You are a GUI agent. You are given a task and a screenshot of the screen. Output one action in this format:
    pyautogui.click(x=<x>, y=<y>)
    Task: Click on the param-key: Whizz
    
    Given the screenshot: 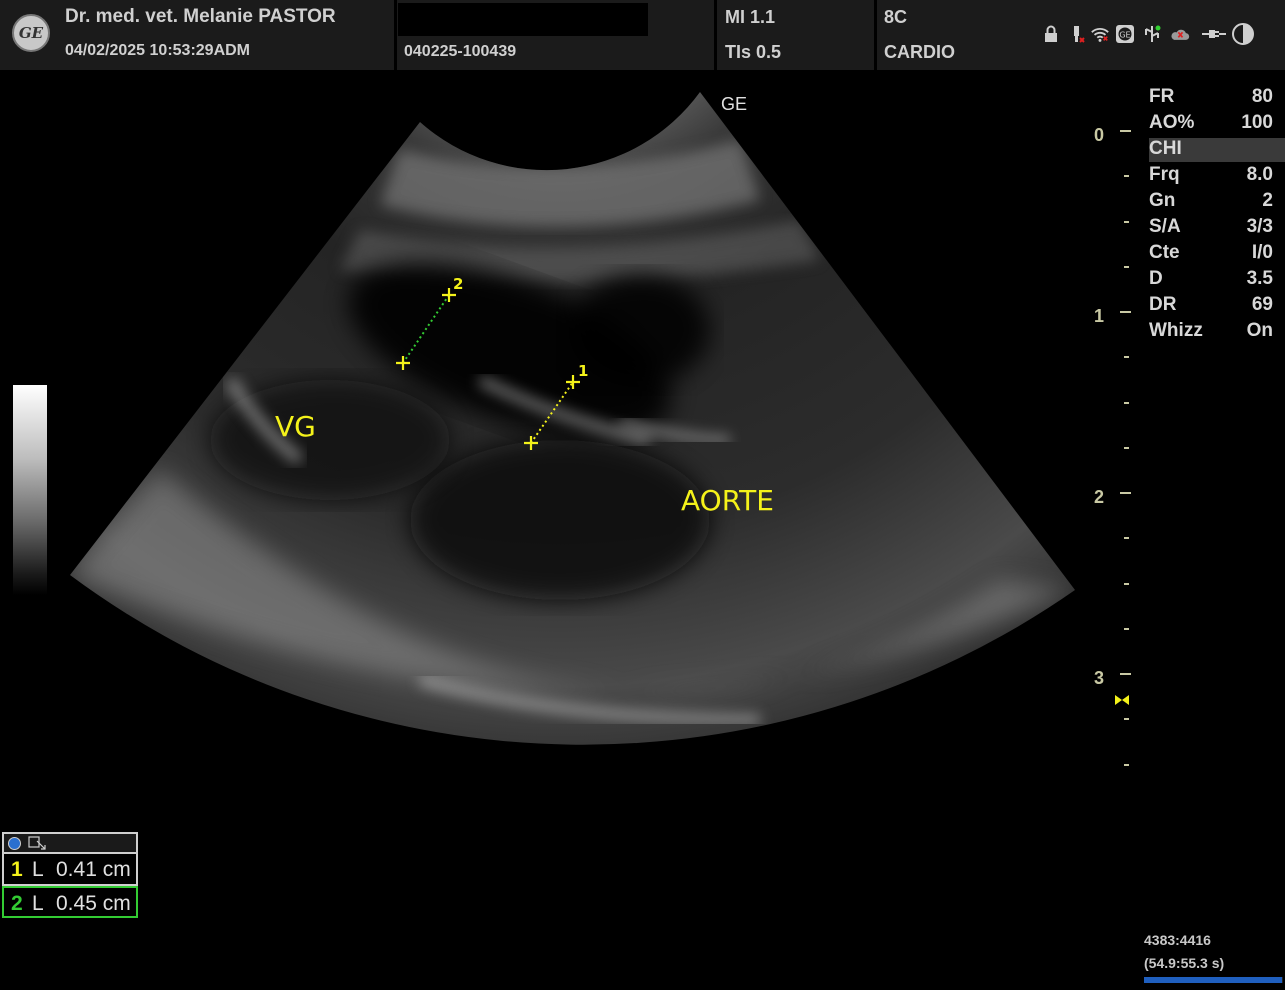 What is the action you would take?
    pyautogui.click(x=1176, y=330)
    